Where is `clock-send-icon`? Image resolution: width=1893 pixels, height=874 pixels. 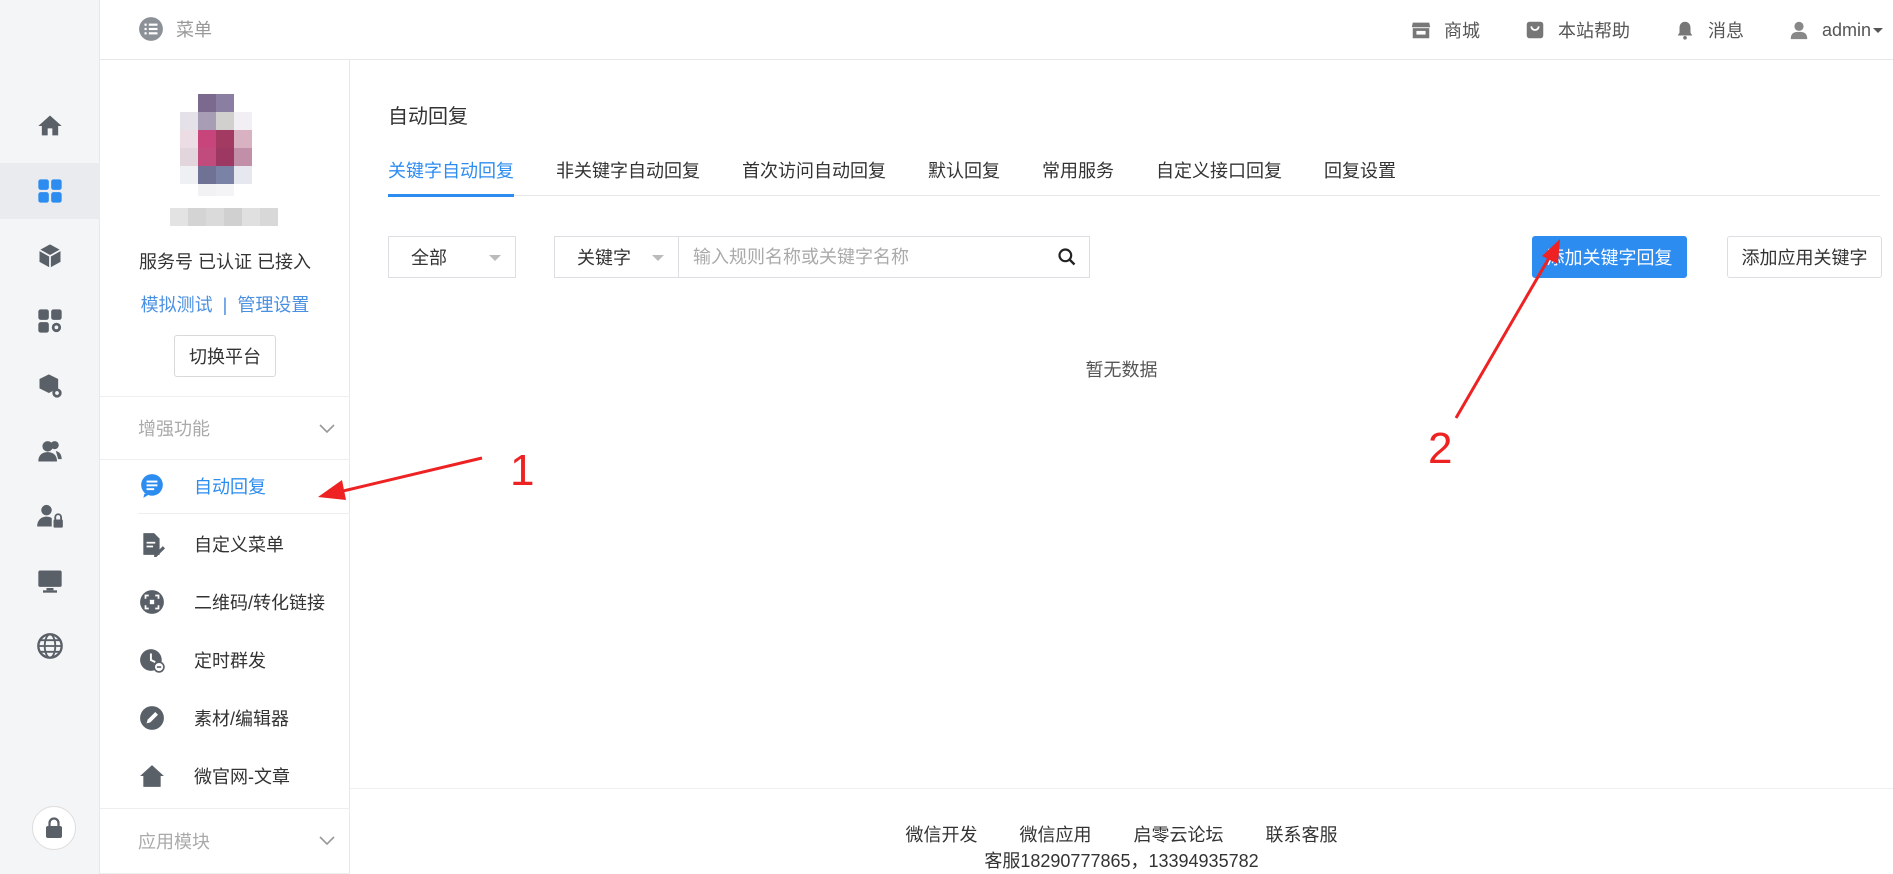 clock-send-icon is located at coordinates (152, 660).